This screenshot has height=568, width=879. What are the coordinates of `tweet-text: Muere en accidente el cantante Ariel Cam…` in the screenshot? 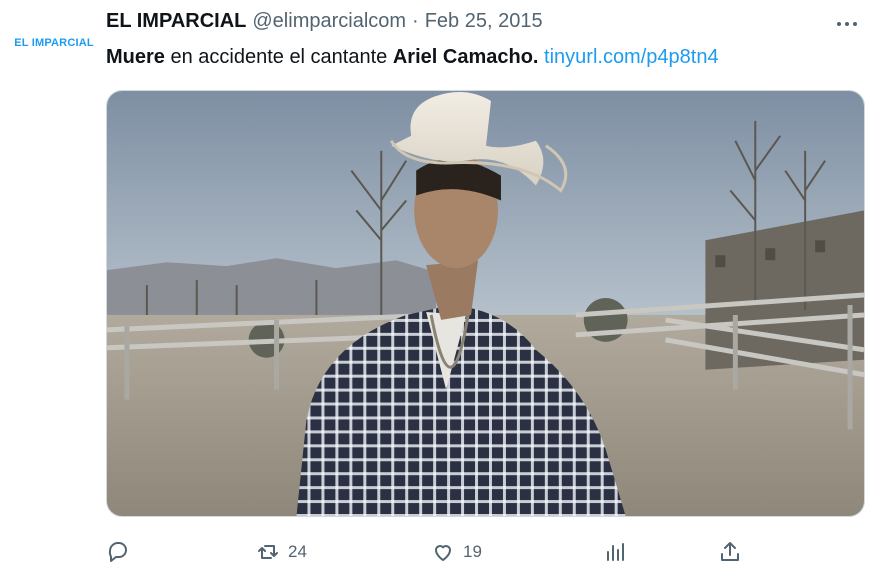 It's located at (482, 57).